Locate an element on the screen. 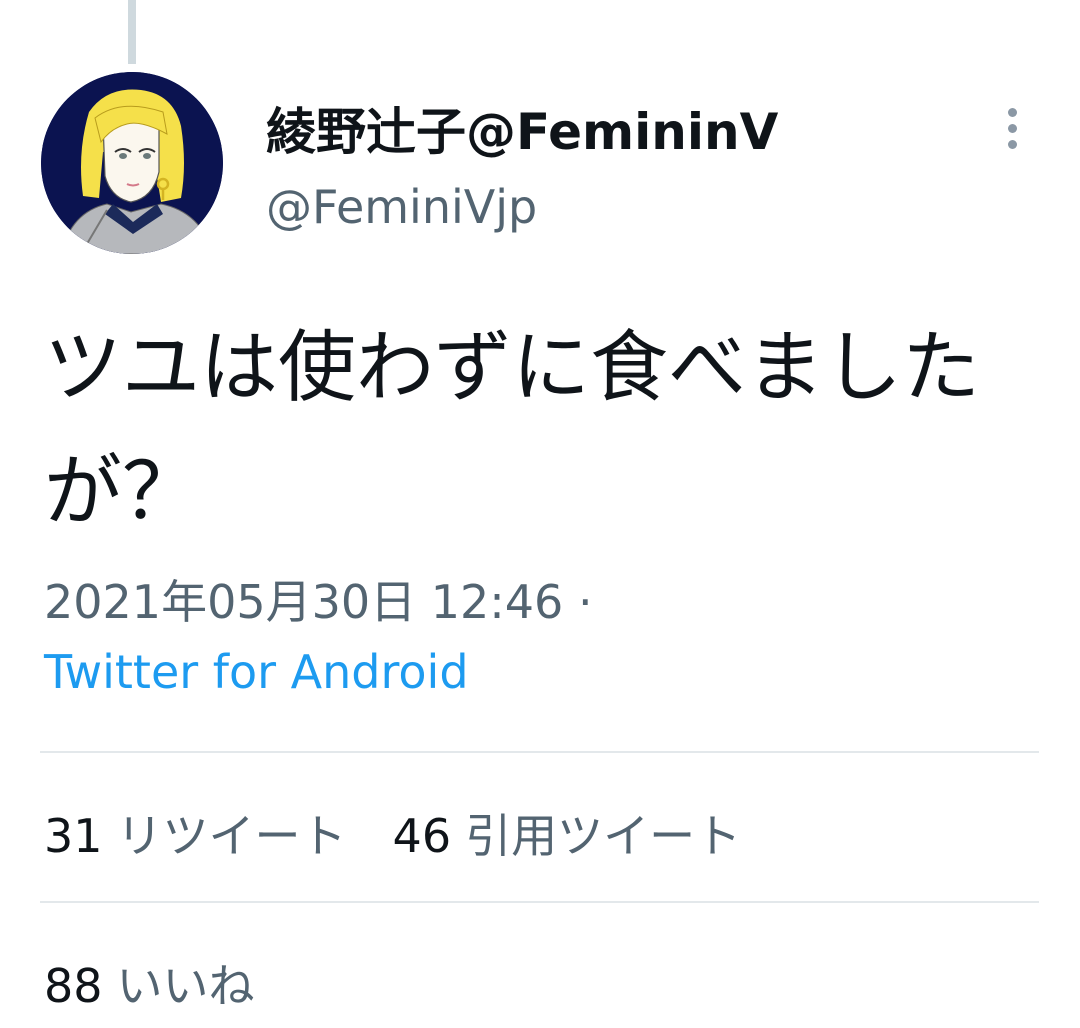  quote-tweets-stat: 46 引用ツイート is located at coordinates (567, 833).